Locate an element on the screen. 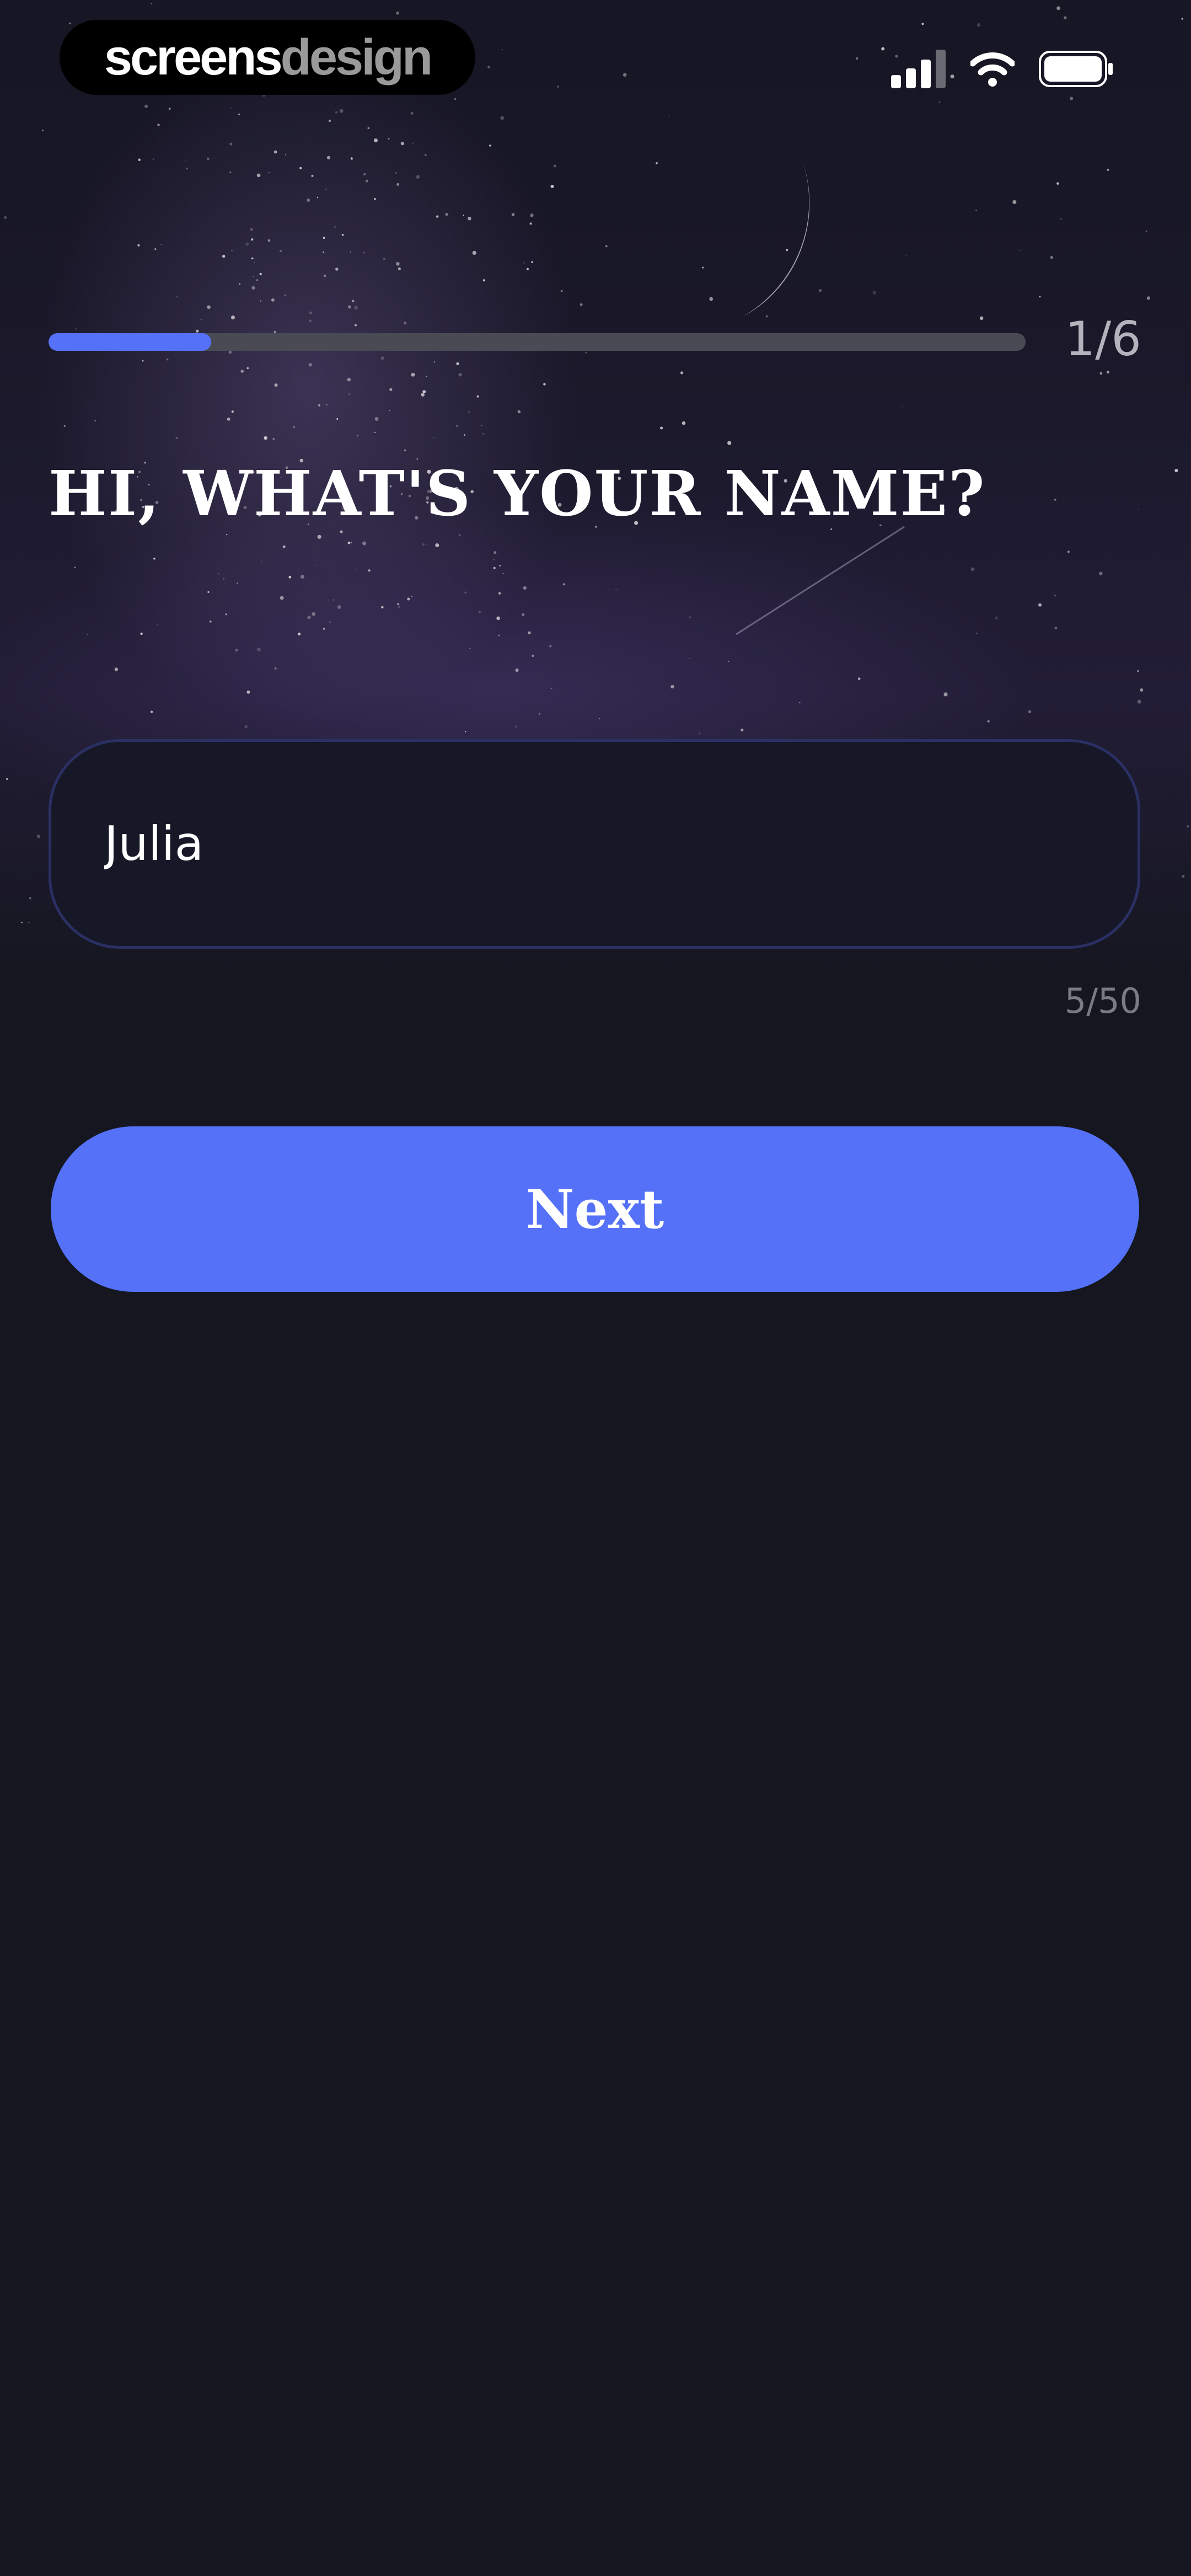 The width and height of the screenshot is (1191, 2576). status-bar is located at coordinates (1002, 69).